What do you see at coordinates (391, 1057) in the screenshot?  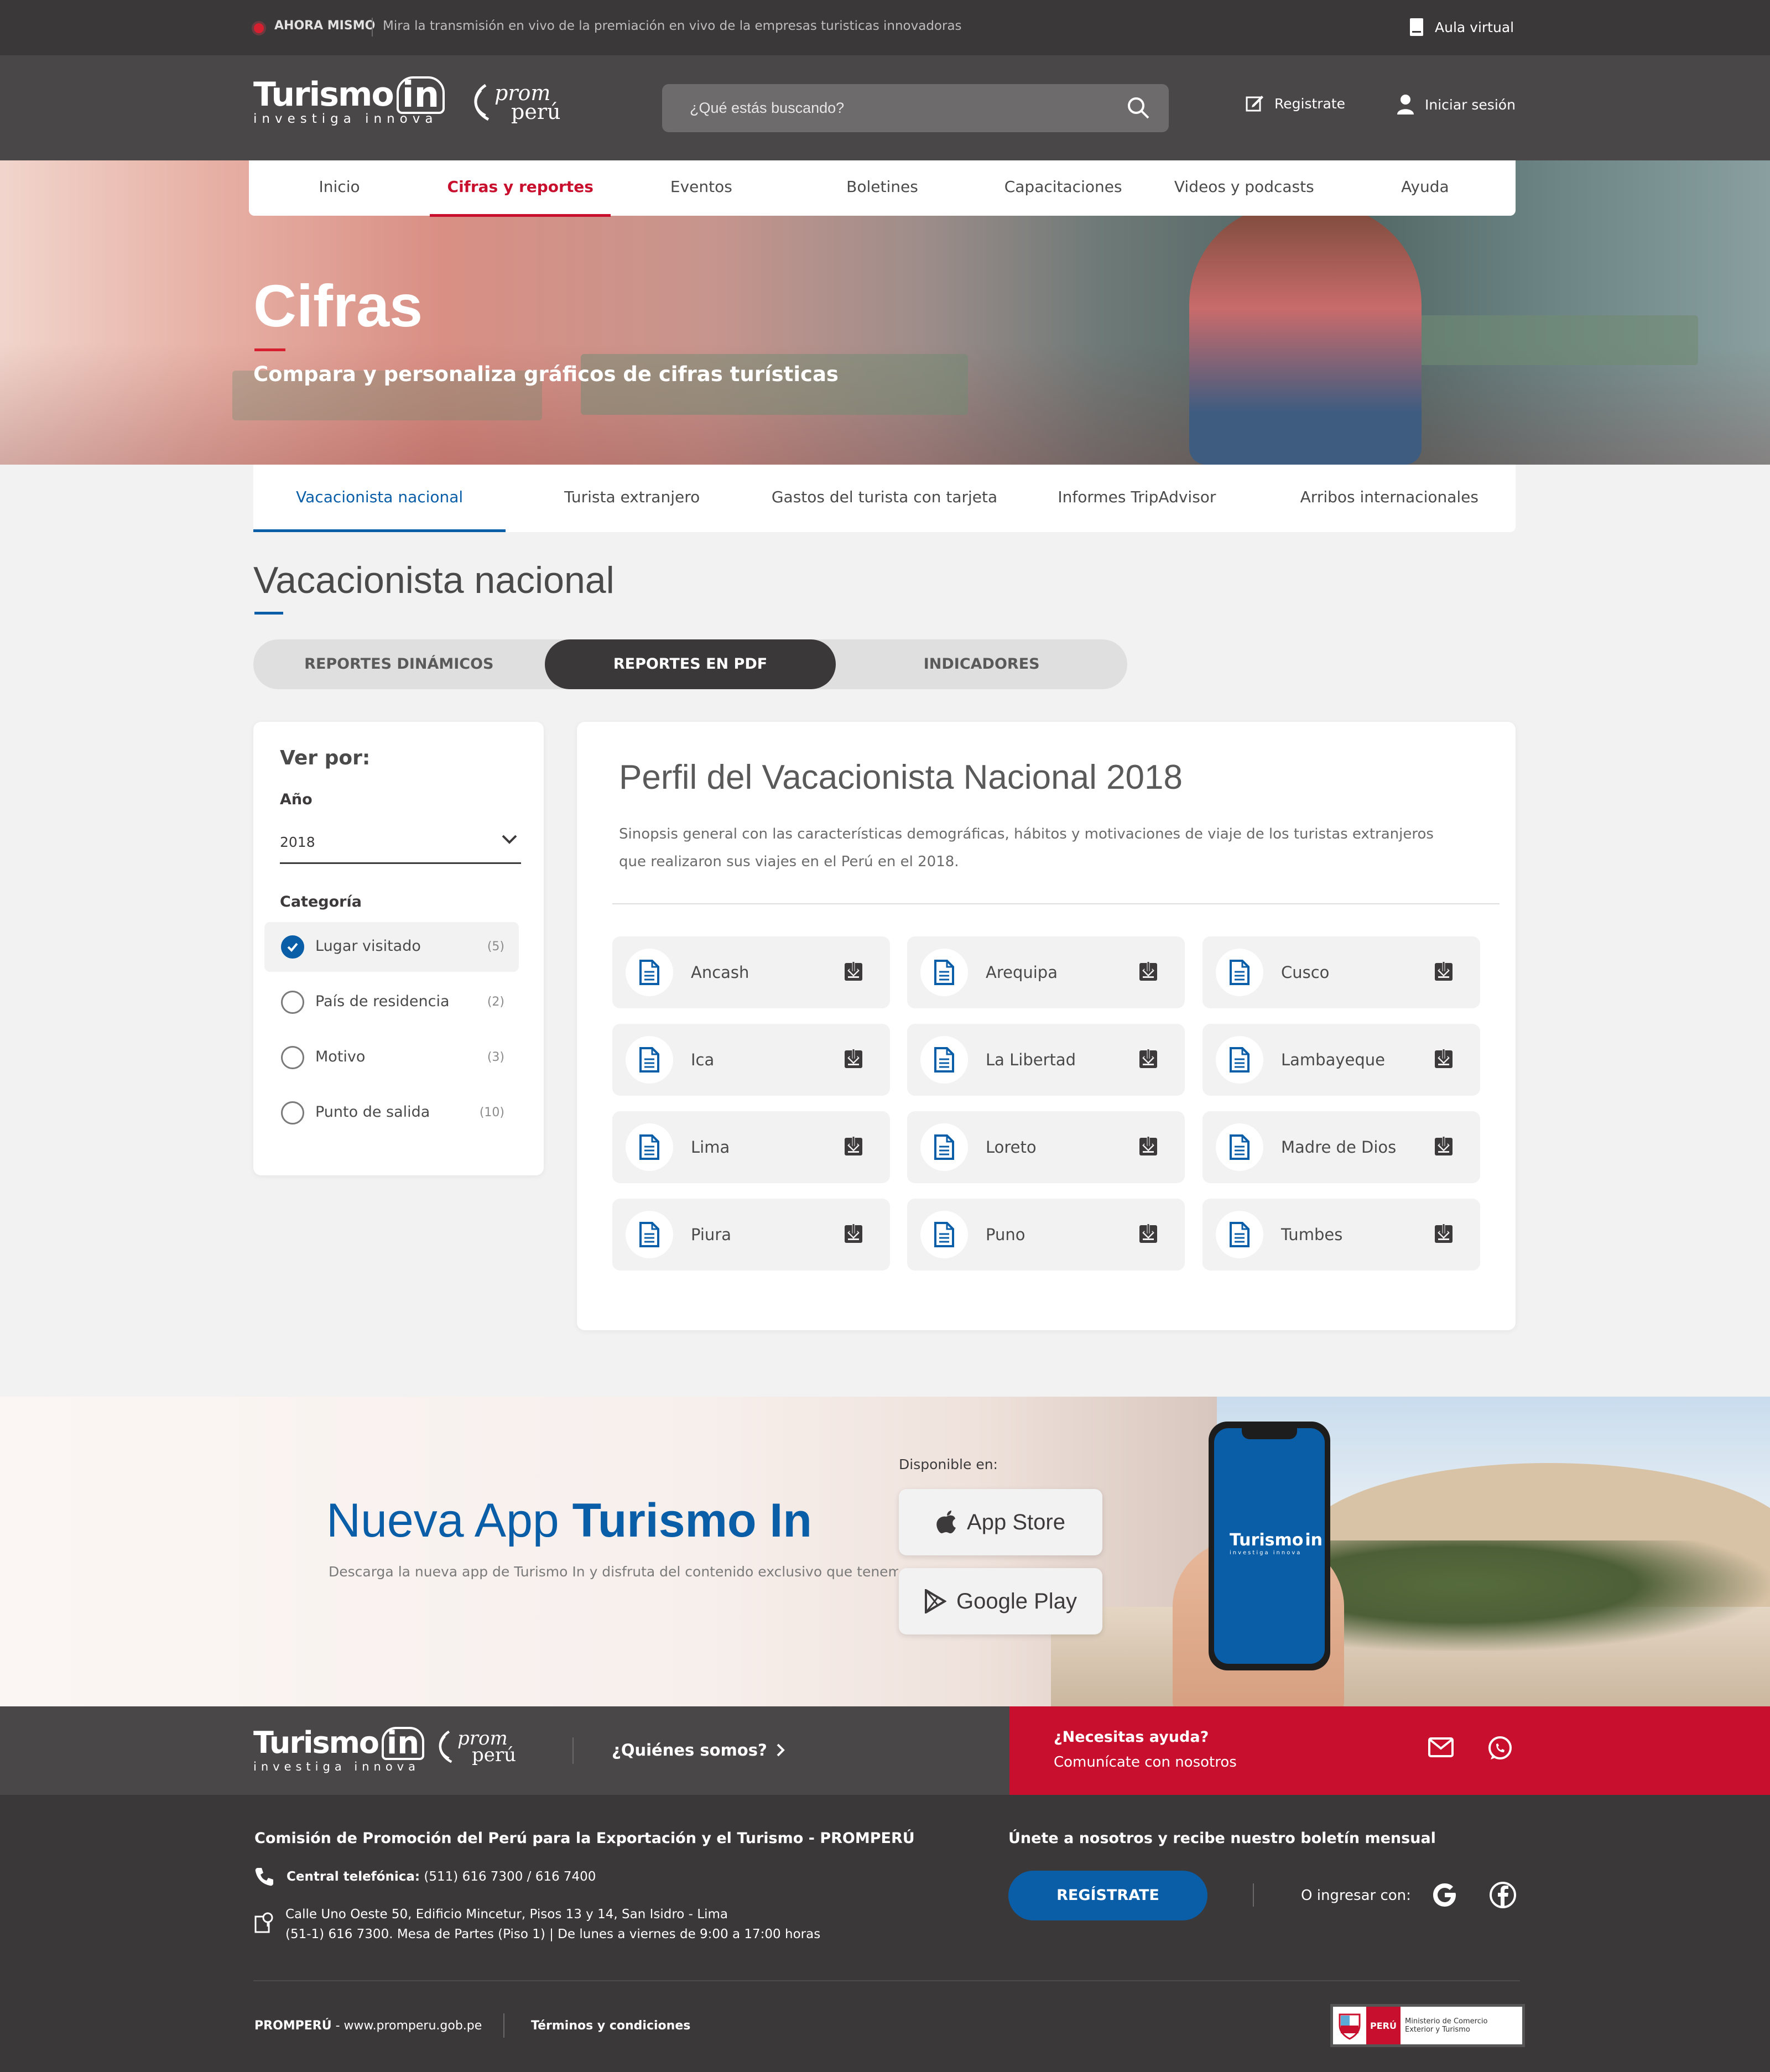 I see `category-option-motivo: Motivo (3)` at bounding box center [391, 1057].